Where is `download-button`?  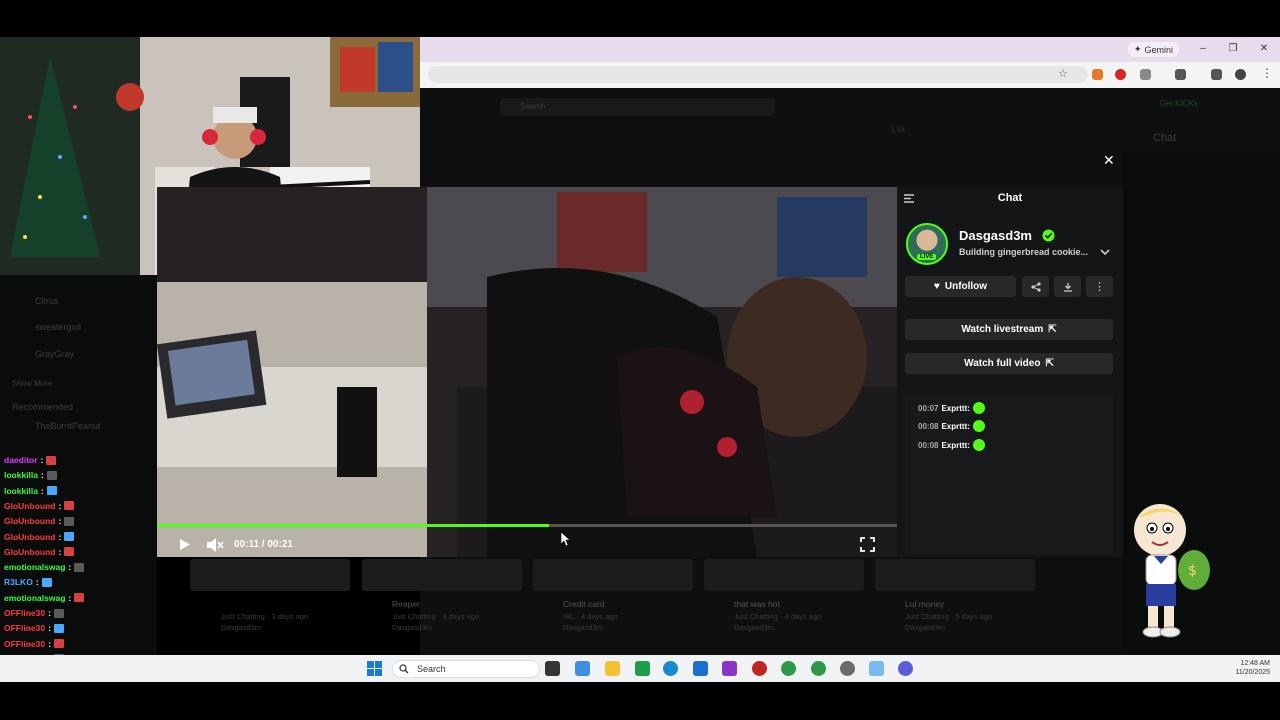
download-button is located at coordinates (1067, 286).